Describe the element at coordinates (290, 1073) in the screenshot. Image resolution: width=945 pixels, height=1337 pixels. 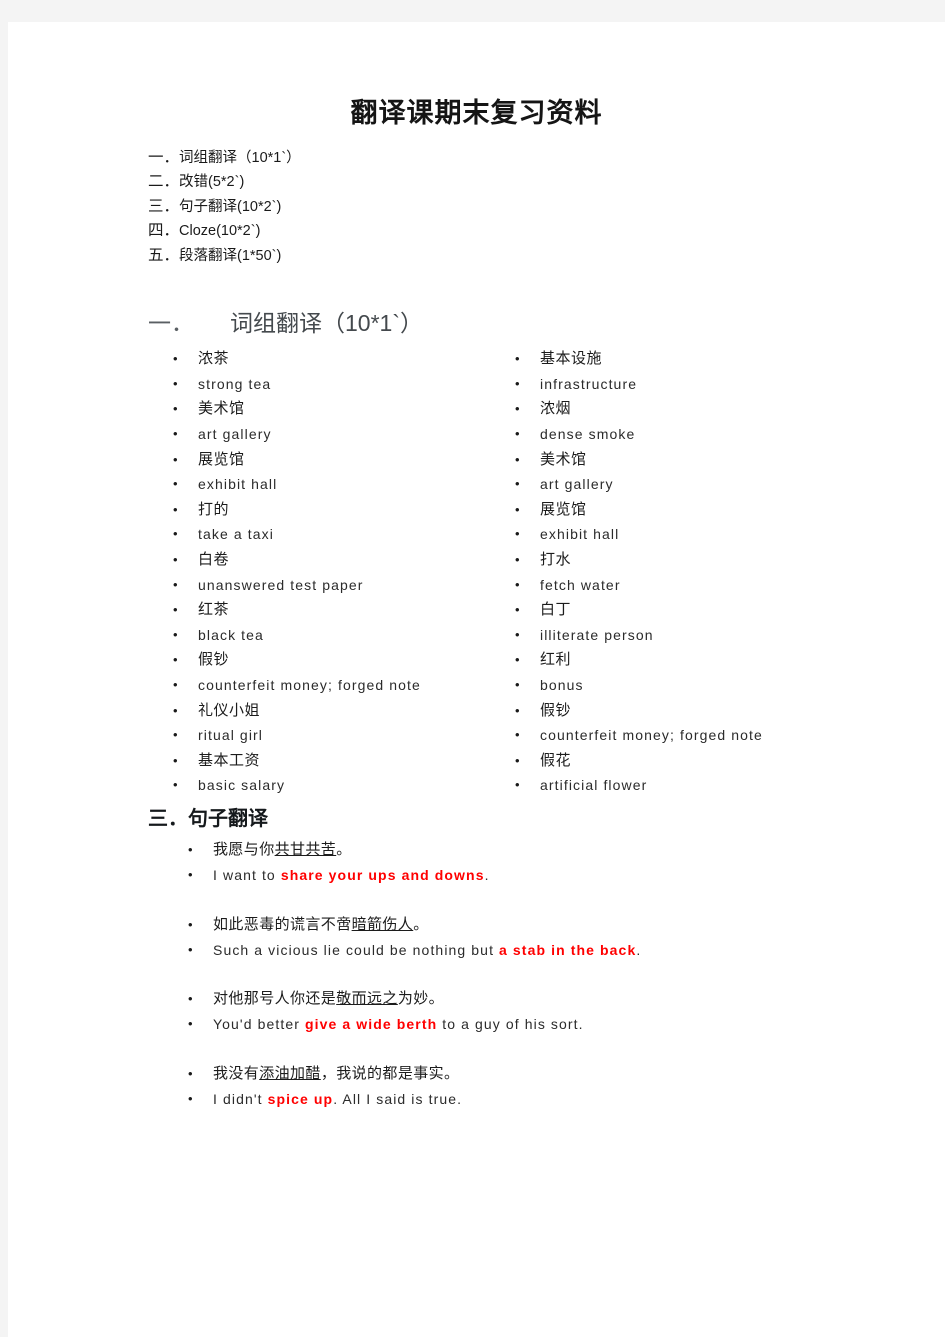
I see `sentence-source-idiom: 添油加醋` at that location.